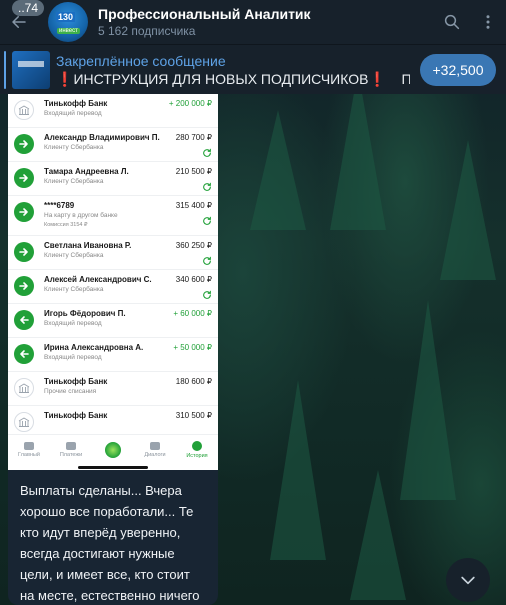 The height and width of the screenshot is (605, 506). I want to click on pinned-thumbnail, so click(31, 69).